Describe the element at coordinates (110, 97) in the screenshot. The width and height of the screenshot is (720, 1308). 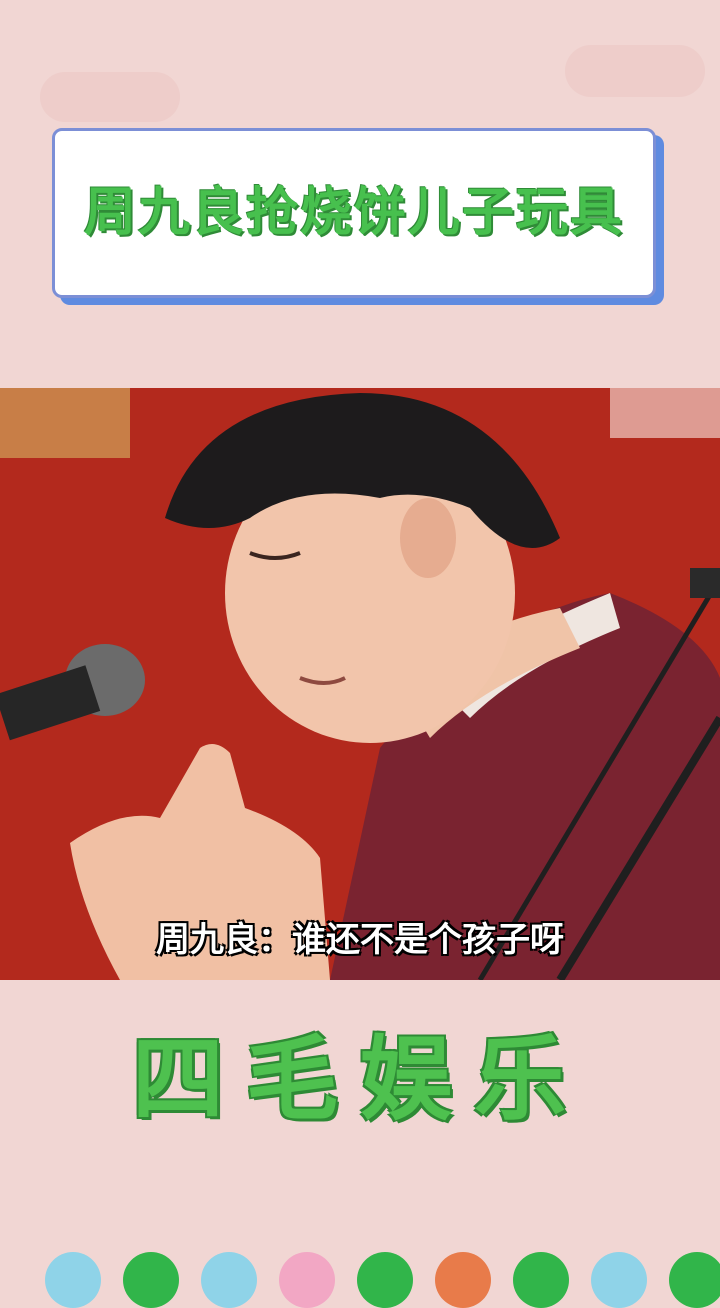
I see `cloud-decoration-left` at that location.